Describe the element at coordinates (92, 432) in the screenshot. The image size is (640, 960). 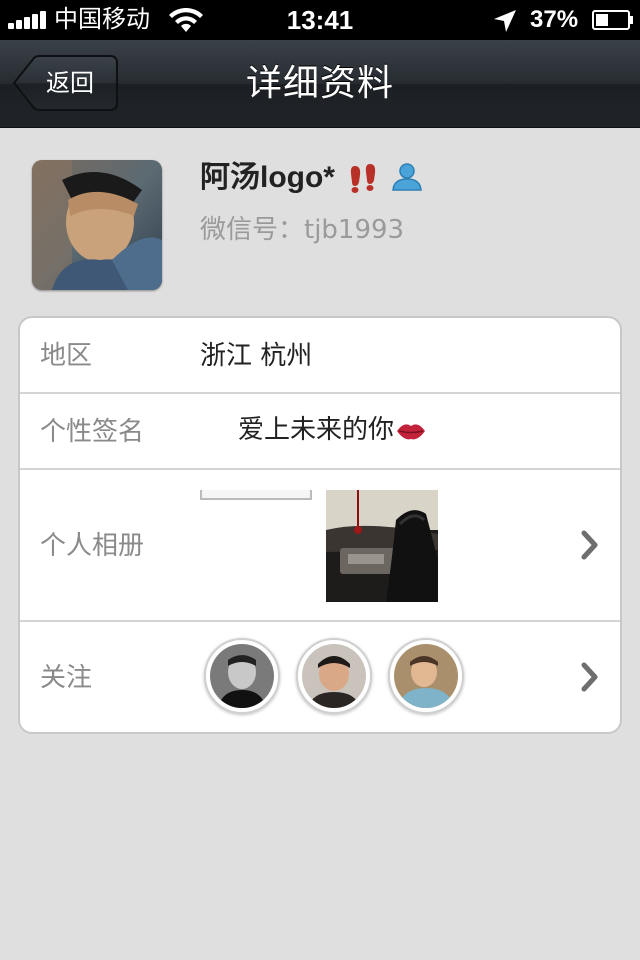
I see `signature-label: 个性签名` at that location.